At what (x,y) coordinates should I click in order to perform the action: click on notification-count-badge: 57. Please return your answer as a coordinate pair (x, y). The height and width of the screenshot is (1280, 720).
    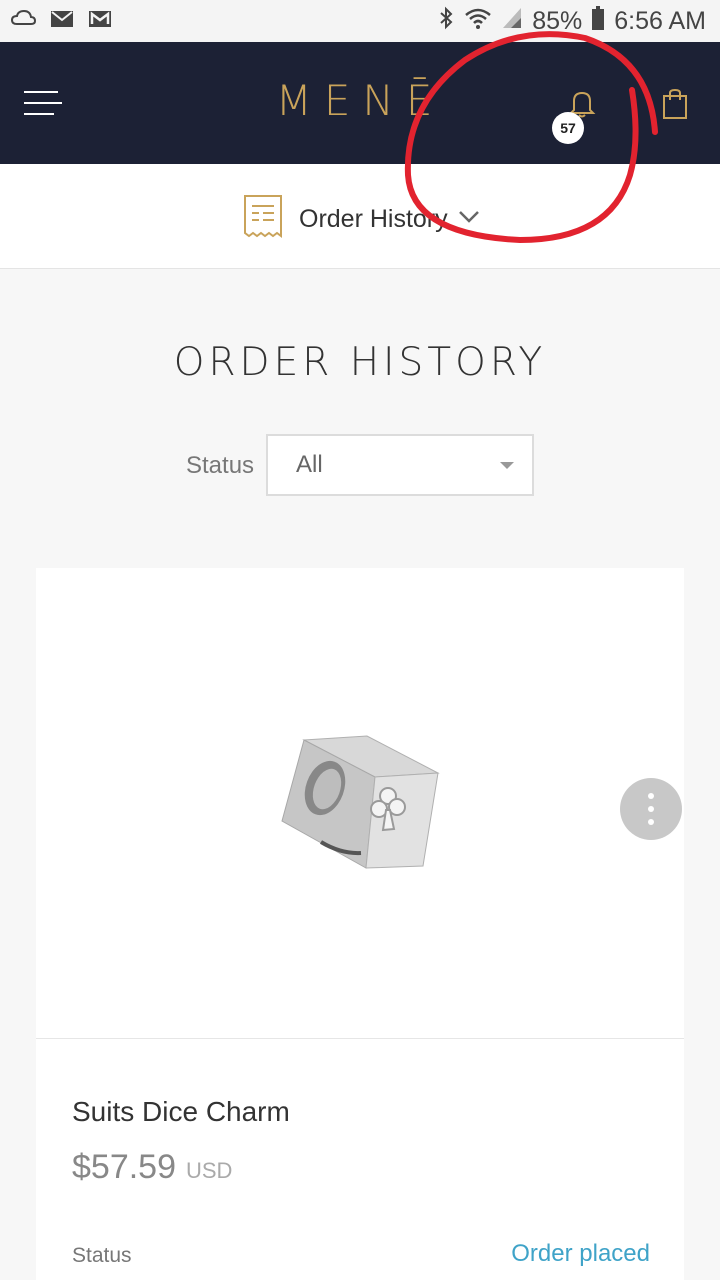
    Looking at the image, I should click on (568, 128).